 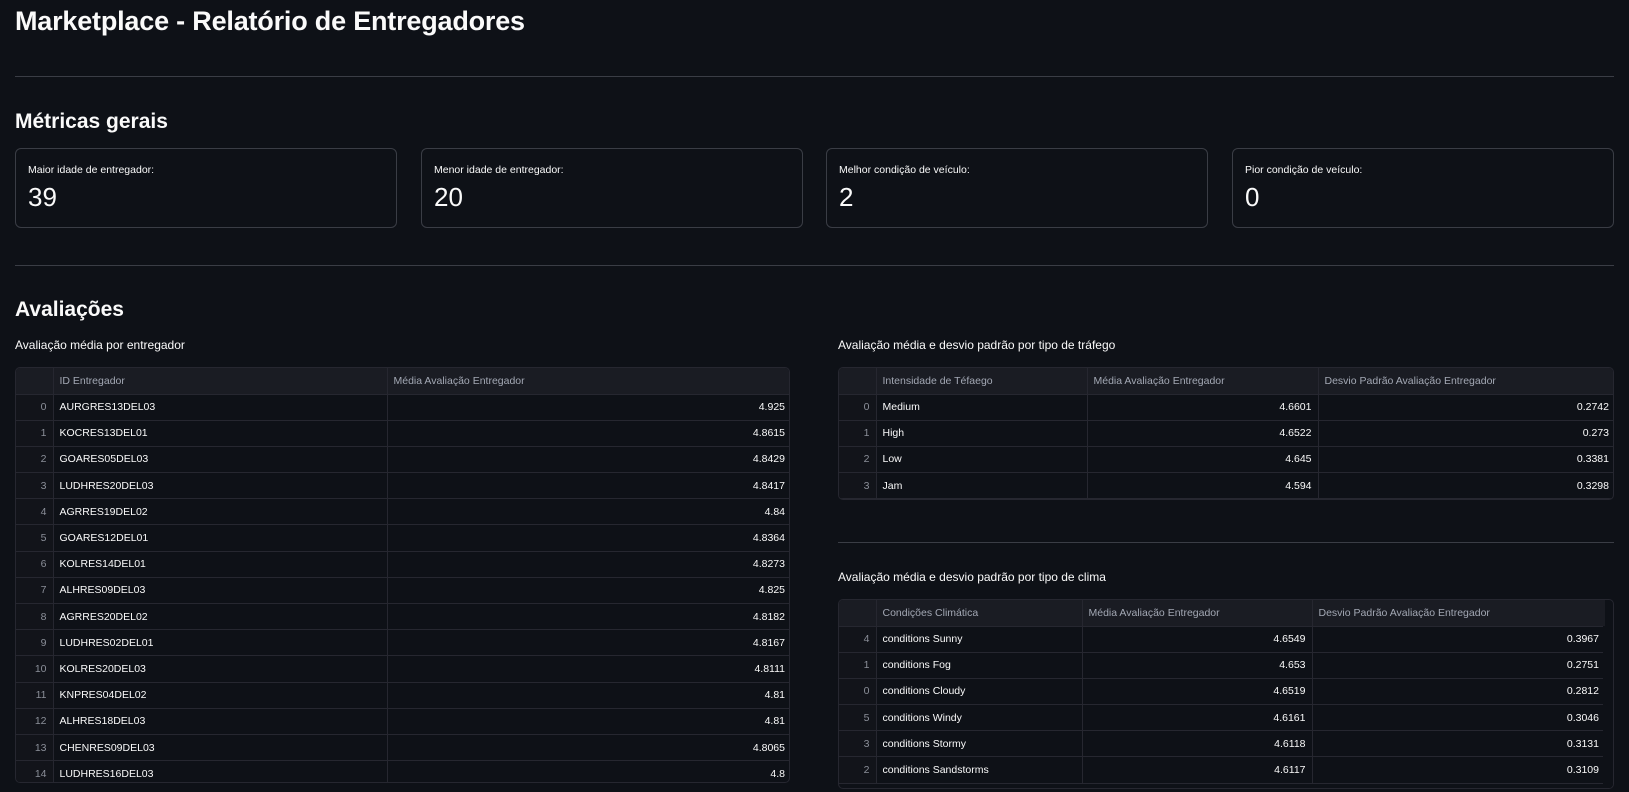 I want to click on table-row: 4 AGRRES19DEL02 4.84, so click(x=402, y=512).